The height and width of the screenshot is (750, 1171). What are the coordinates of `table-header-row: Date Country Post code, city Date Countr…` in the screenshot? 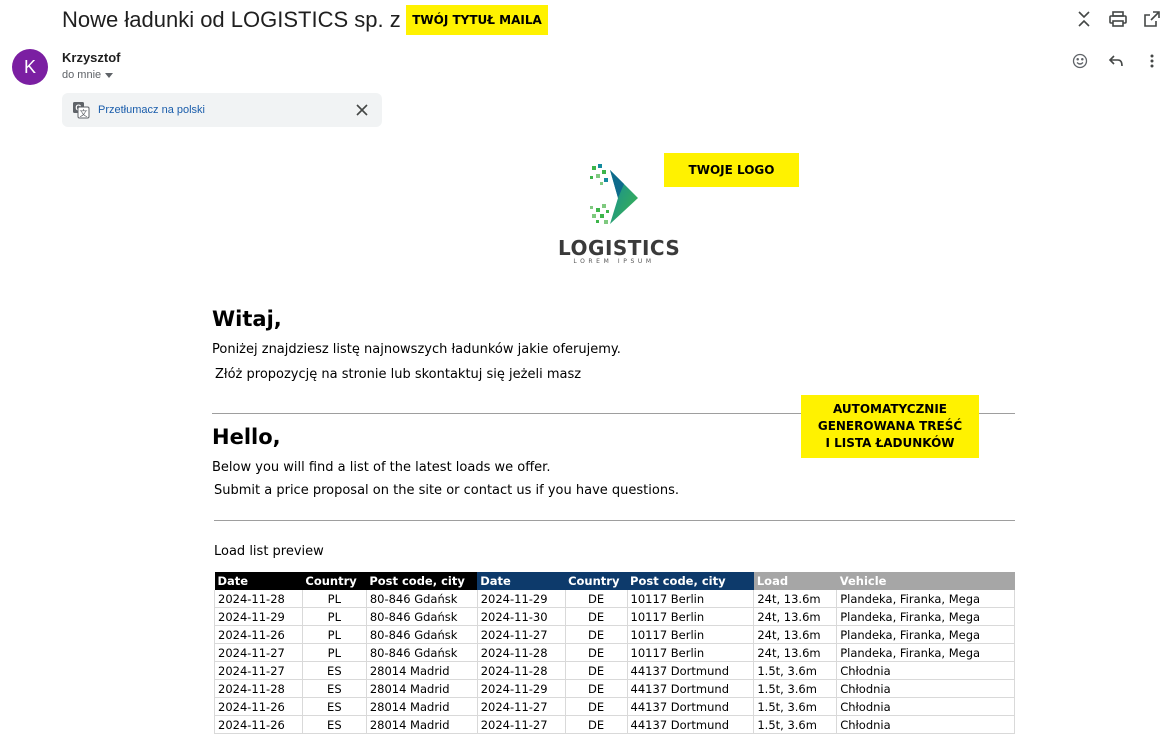 It's located at (614, 581).